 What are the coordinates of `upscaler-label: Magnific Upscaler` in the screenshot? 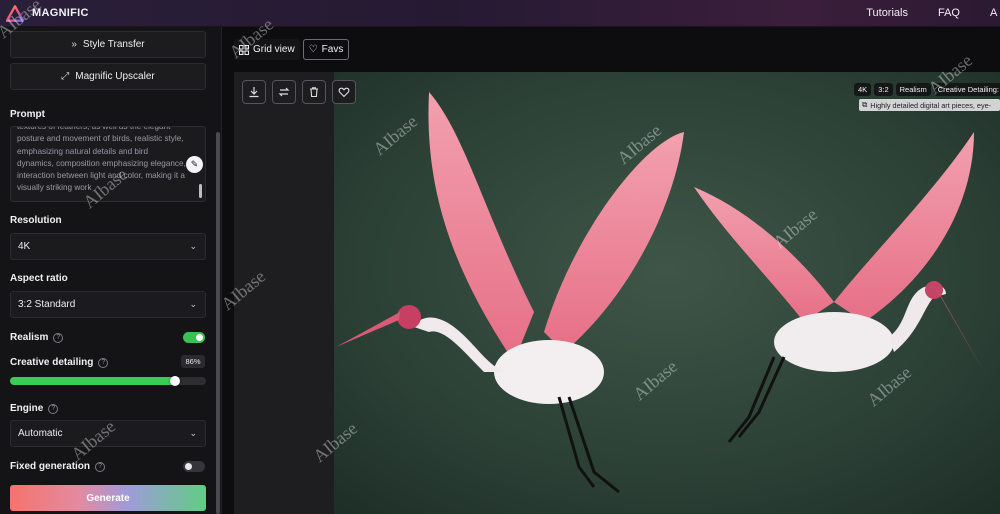 It's located at (115, 76).